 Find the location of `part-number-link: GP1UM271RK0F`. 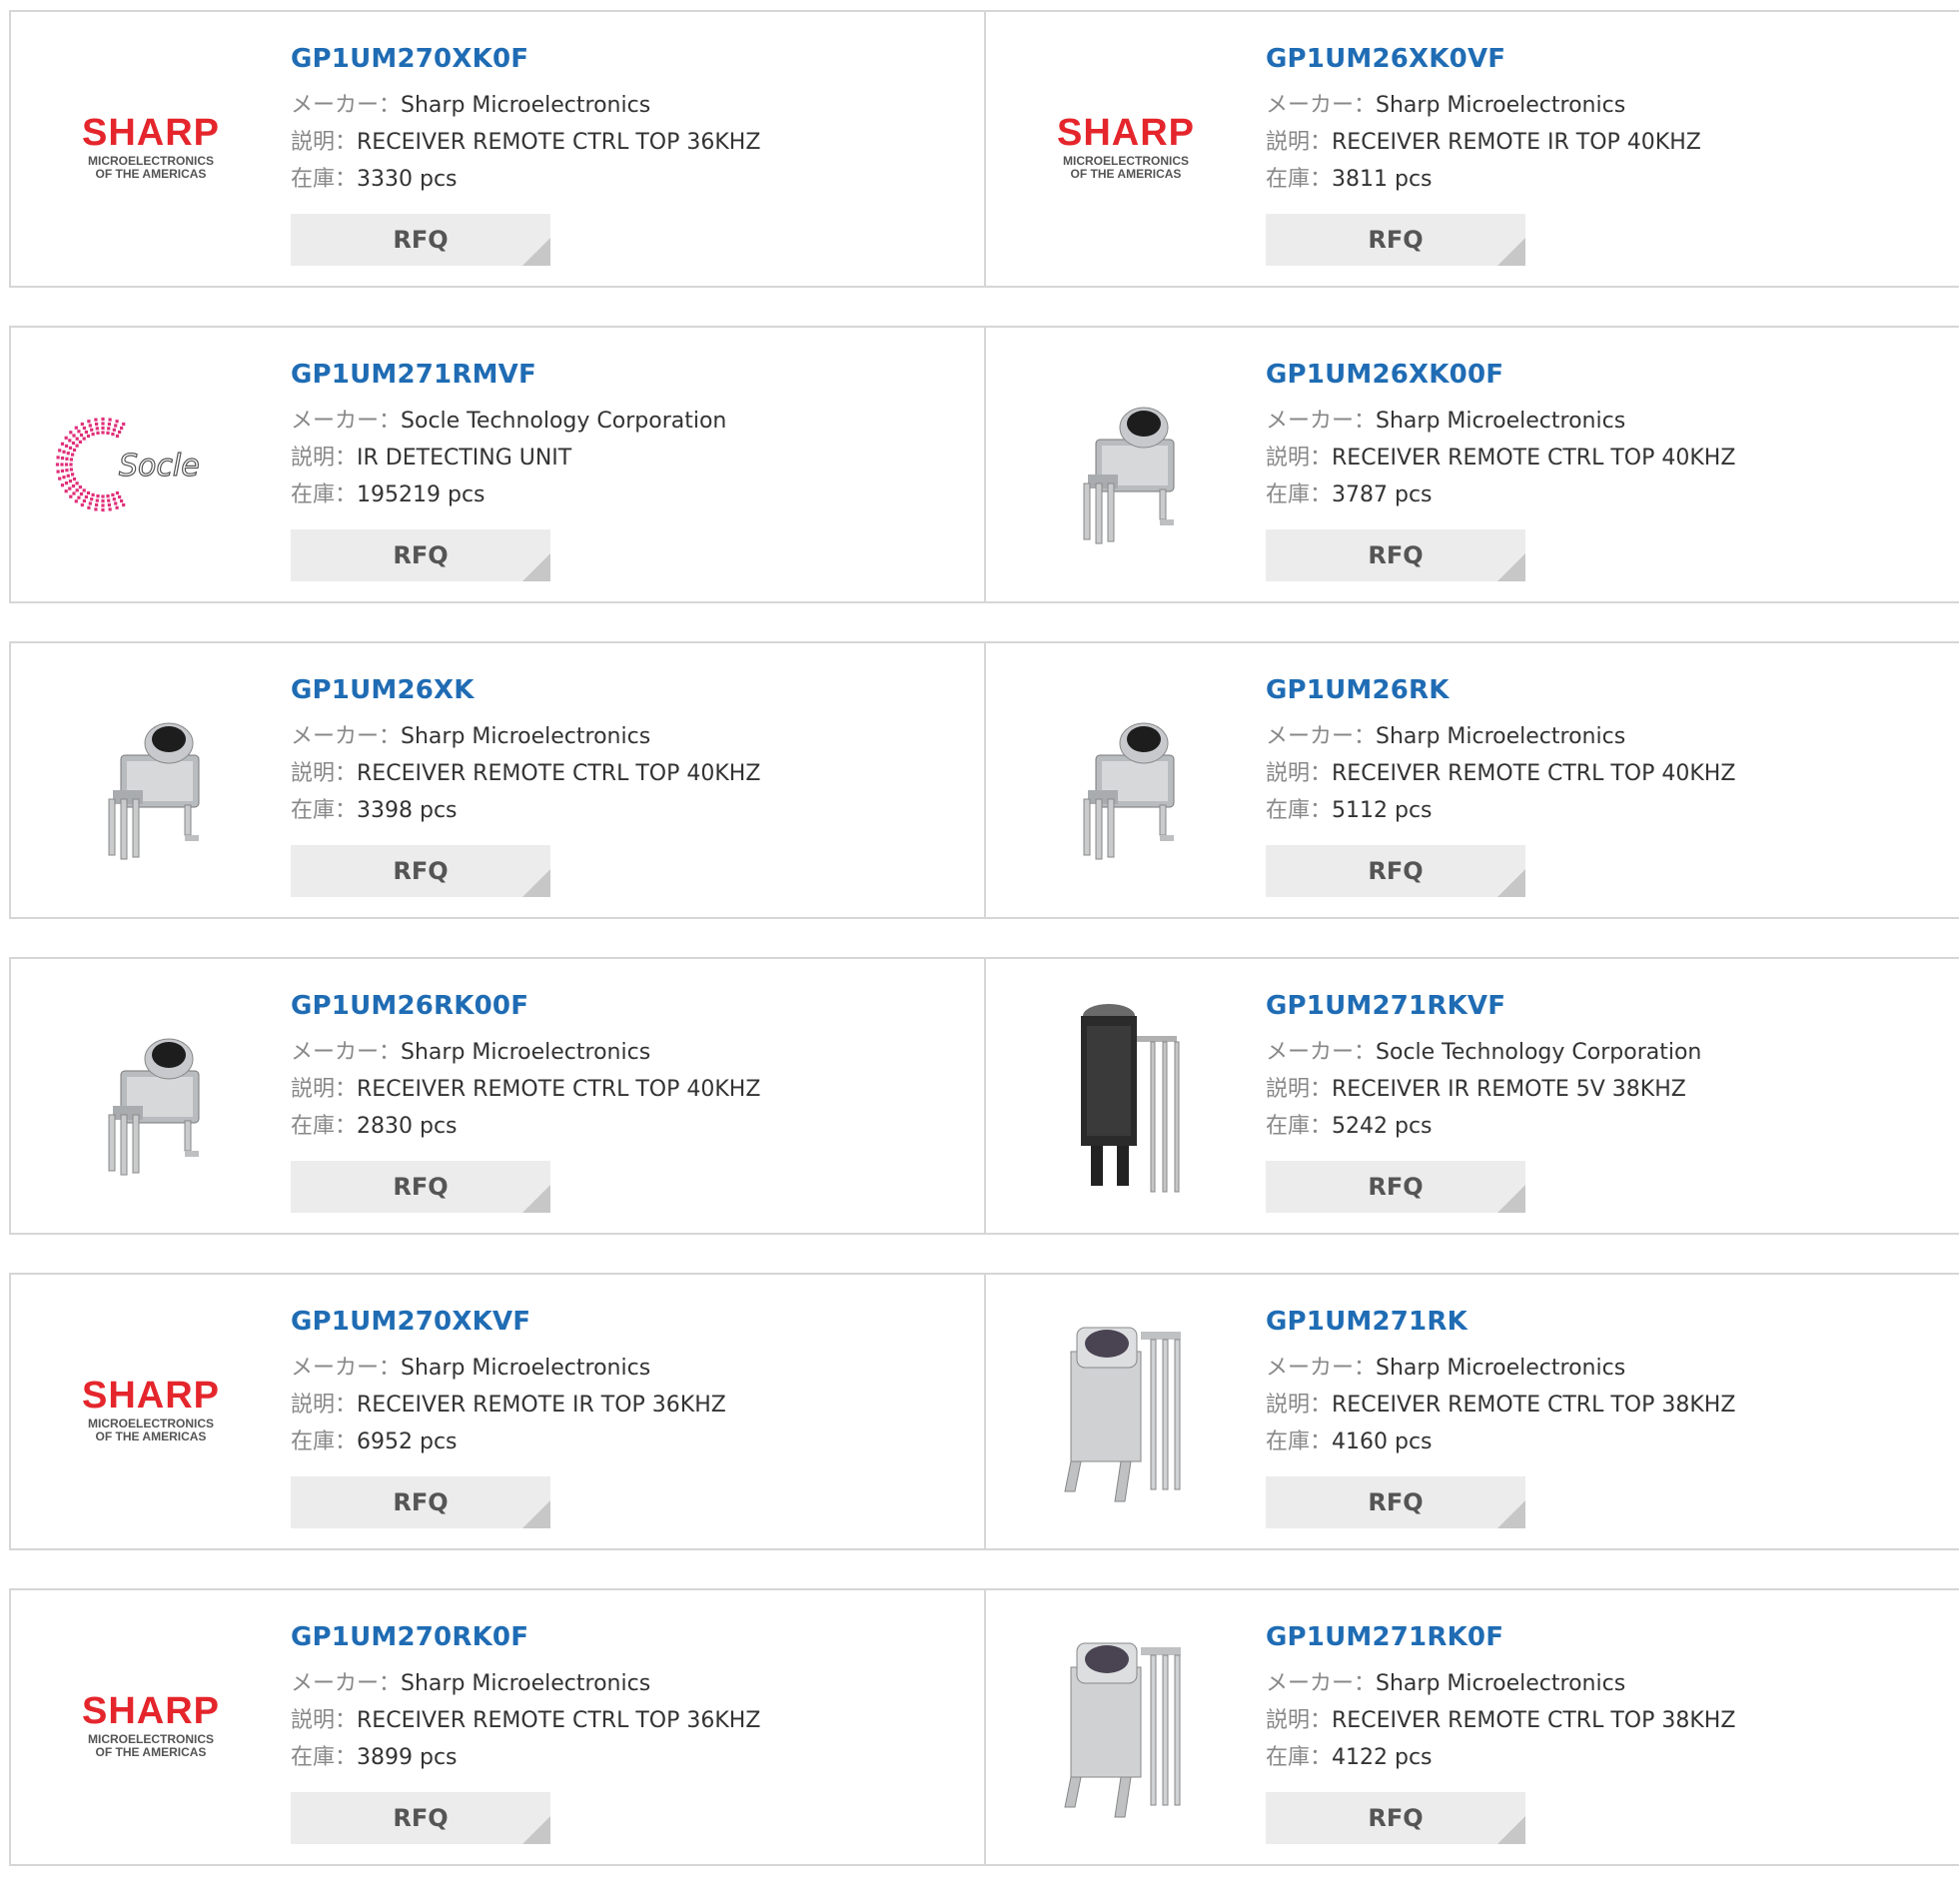

part-number-link: GP1UM271RK0F is located at coordinates (1500, 1637).